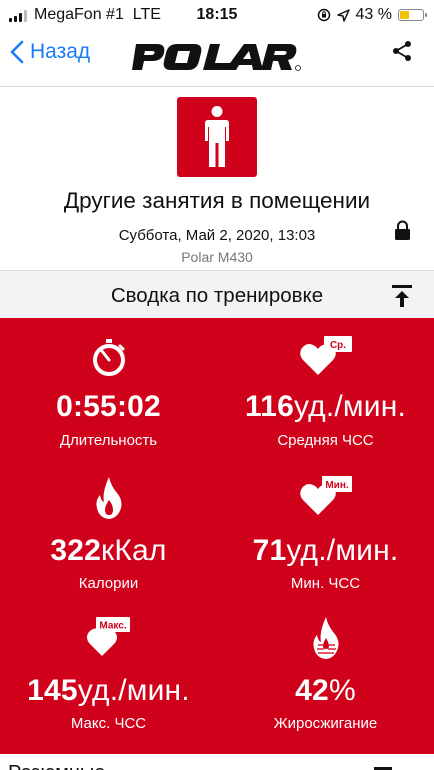 This screenshot has width=434, height=770. What do you see at coordinates (217, 257) in the screenshot?
I see `device-name: Polar M430` at bounding box center [217, 257].